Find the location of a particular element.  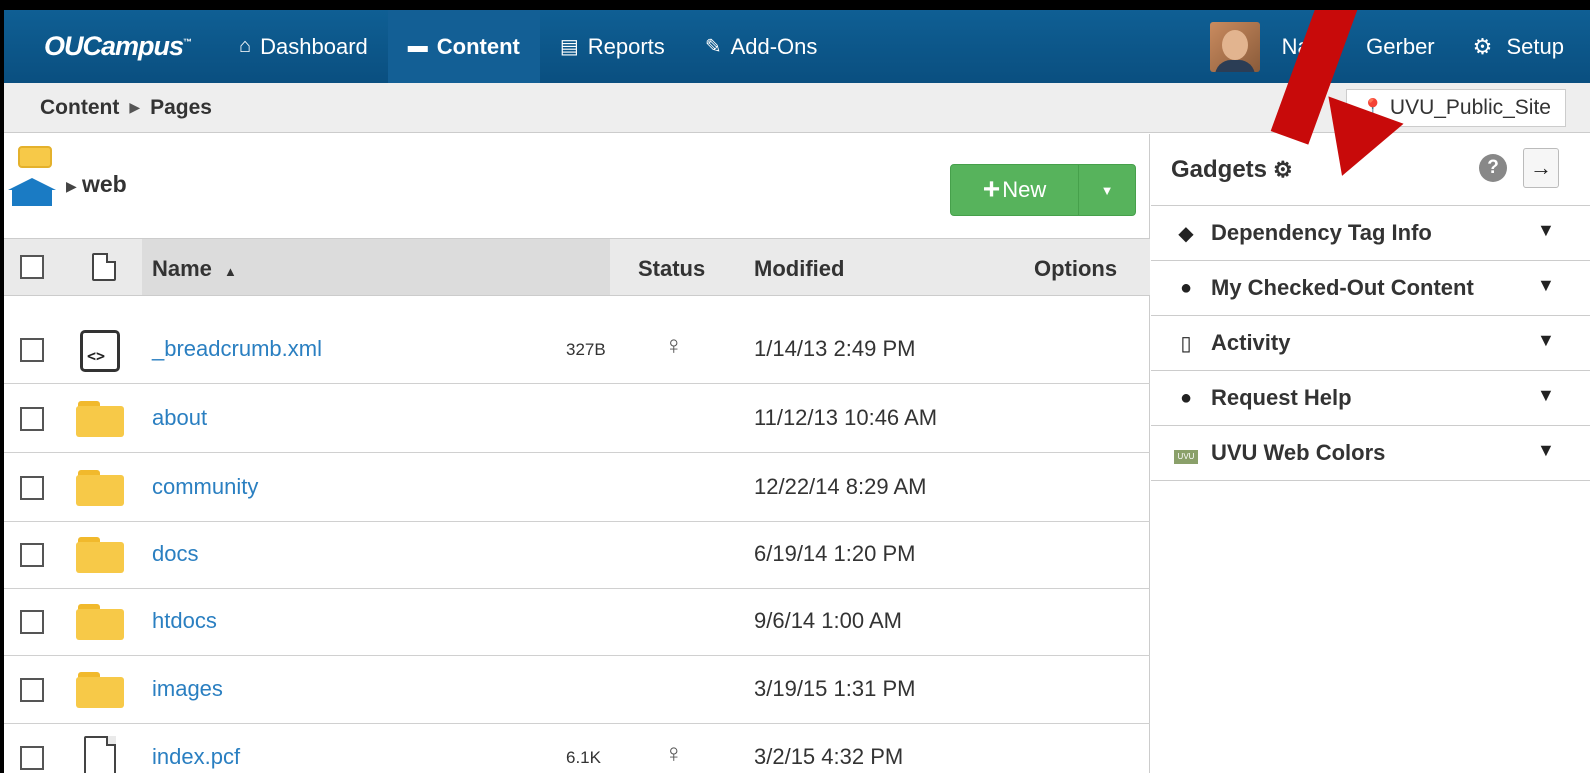

speech-bubble-icon: ● is located at coordinates (1186, 397).